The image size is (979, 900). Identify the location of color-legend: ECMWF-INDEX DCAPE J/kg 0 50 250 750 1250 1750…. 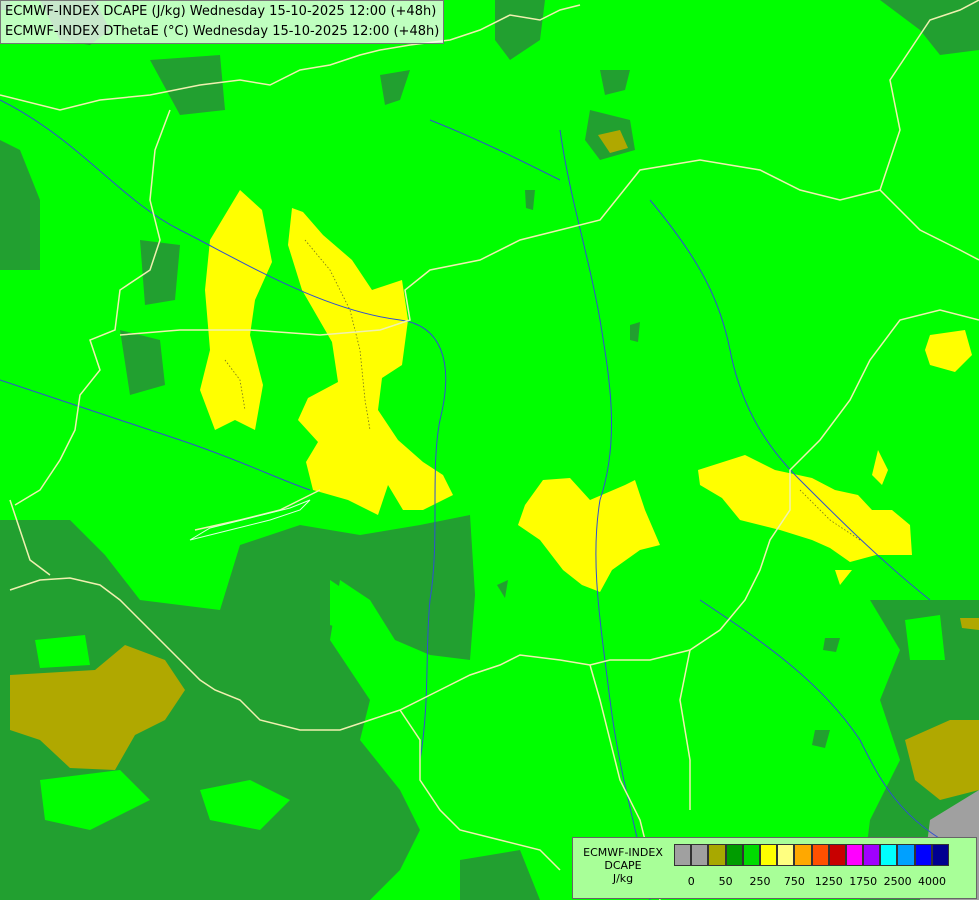
(774, 868).